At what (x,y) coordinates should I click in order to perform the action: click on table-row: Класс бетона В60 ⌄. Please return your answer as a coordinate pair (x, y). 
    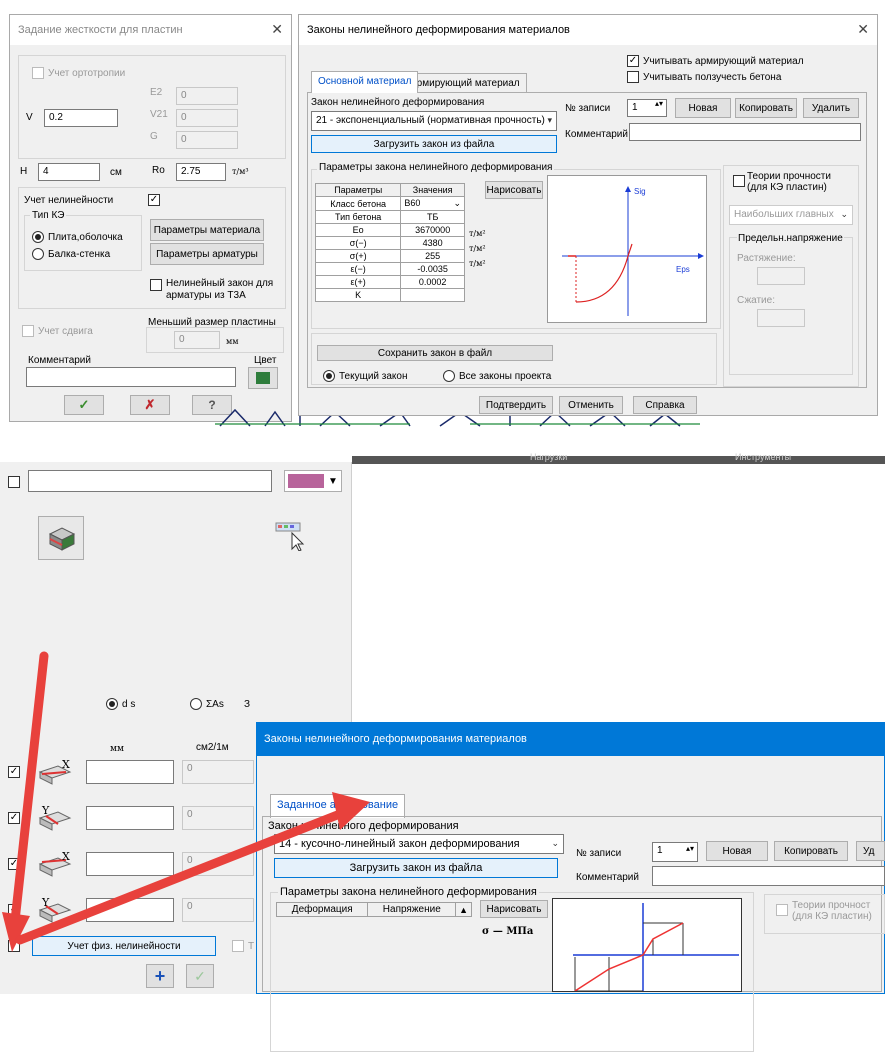
    Looking at the image, I should click on (389, 203).